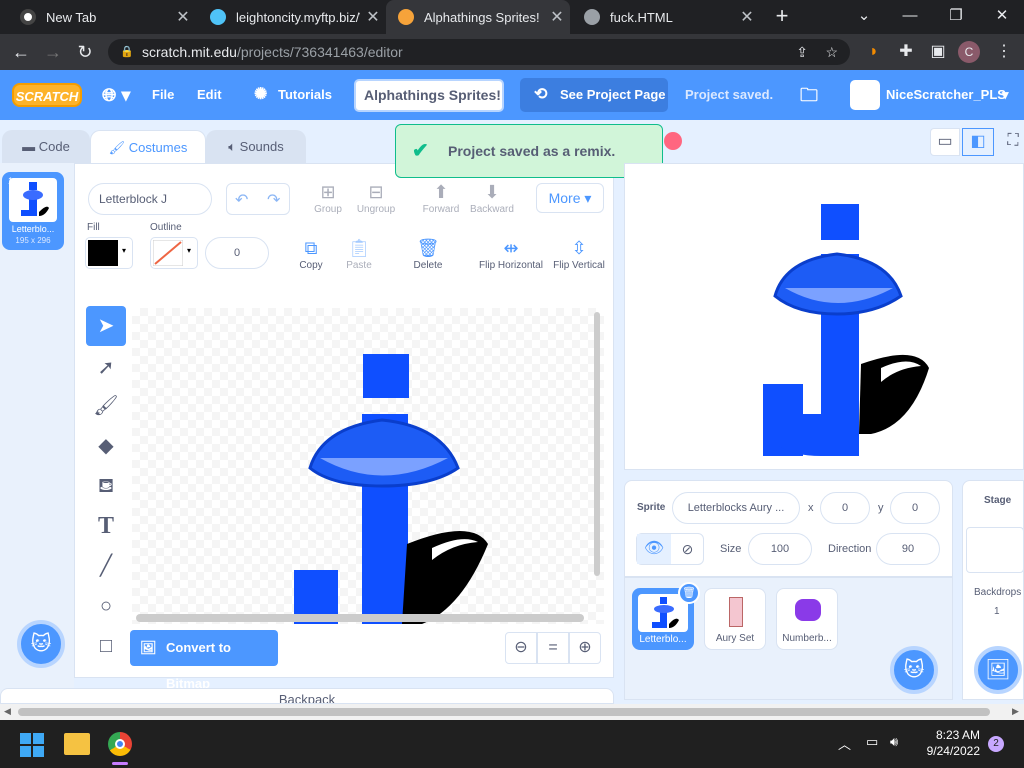 This screenshot has width=1024, height=768. I want to click on delete-button: 🗑︎ Delete, so click(428, 253).